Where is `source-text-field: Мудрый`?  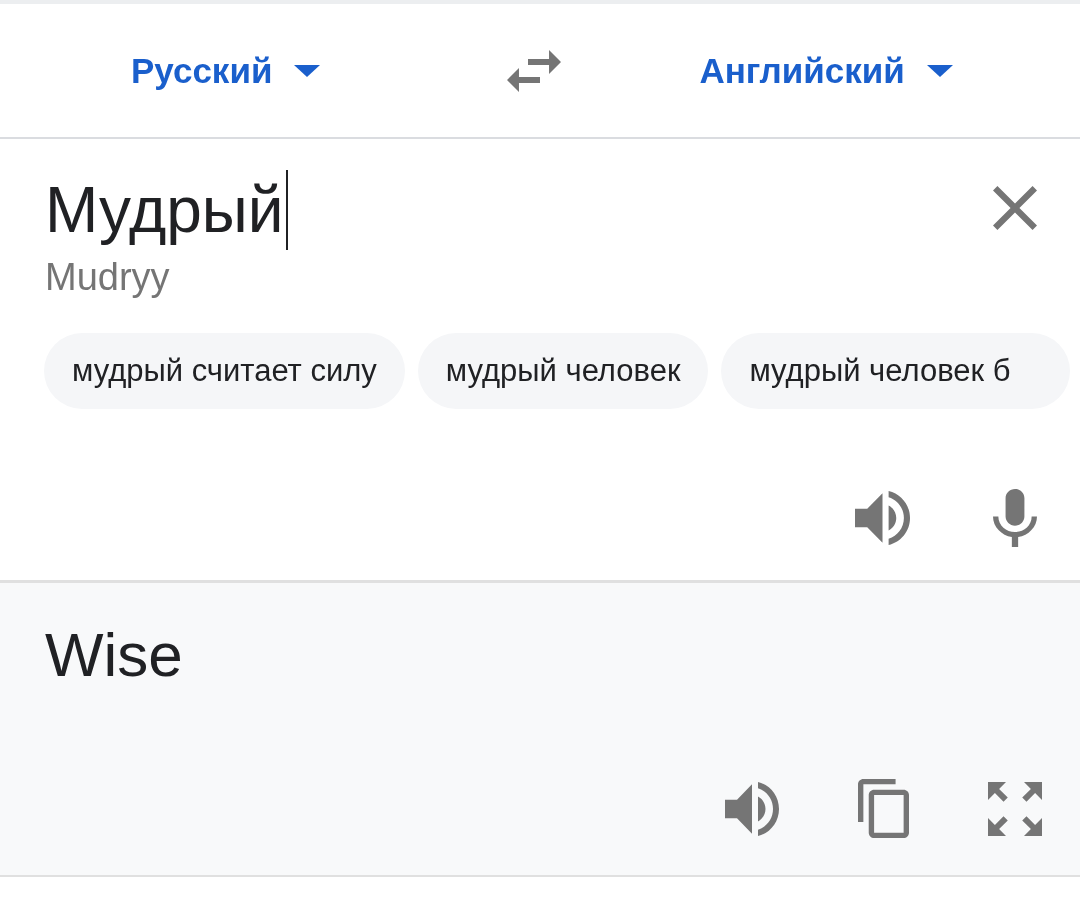 source-text-field: Мудрый is located at coordinates (166, 210).